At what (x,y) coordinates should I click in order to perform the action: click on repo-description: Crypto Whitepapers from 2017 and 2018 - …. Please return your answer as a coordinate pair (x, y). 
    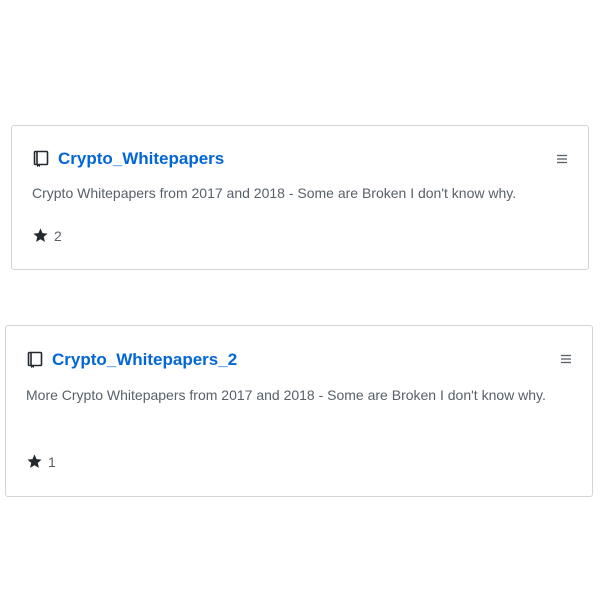
    Looking at the image, I should click on (274, 193).